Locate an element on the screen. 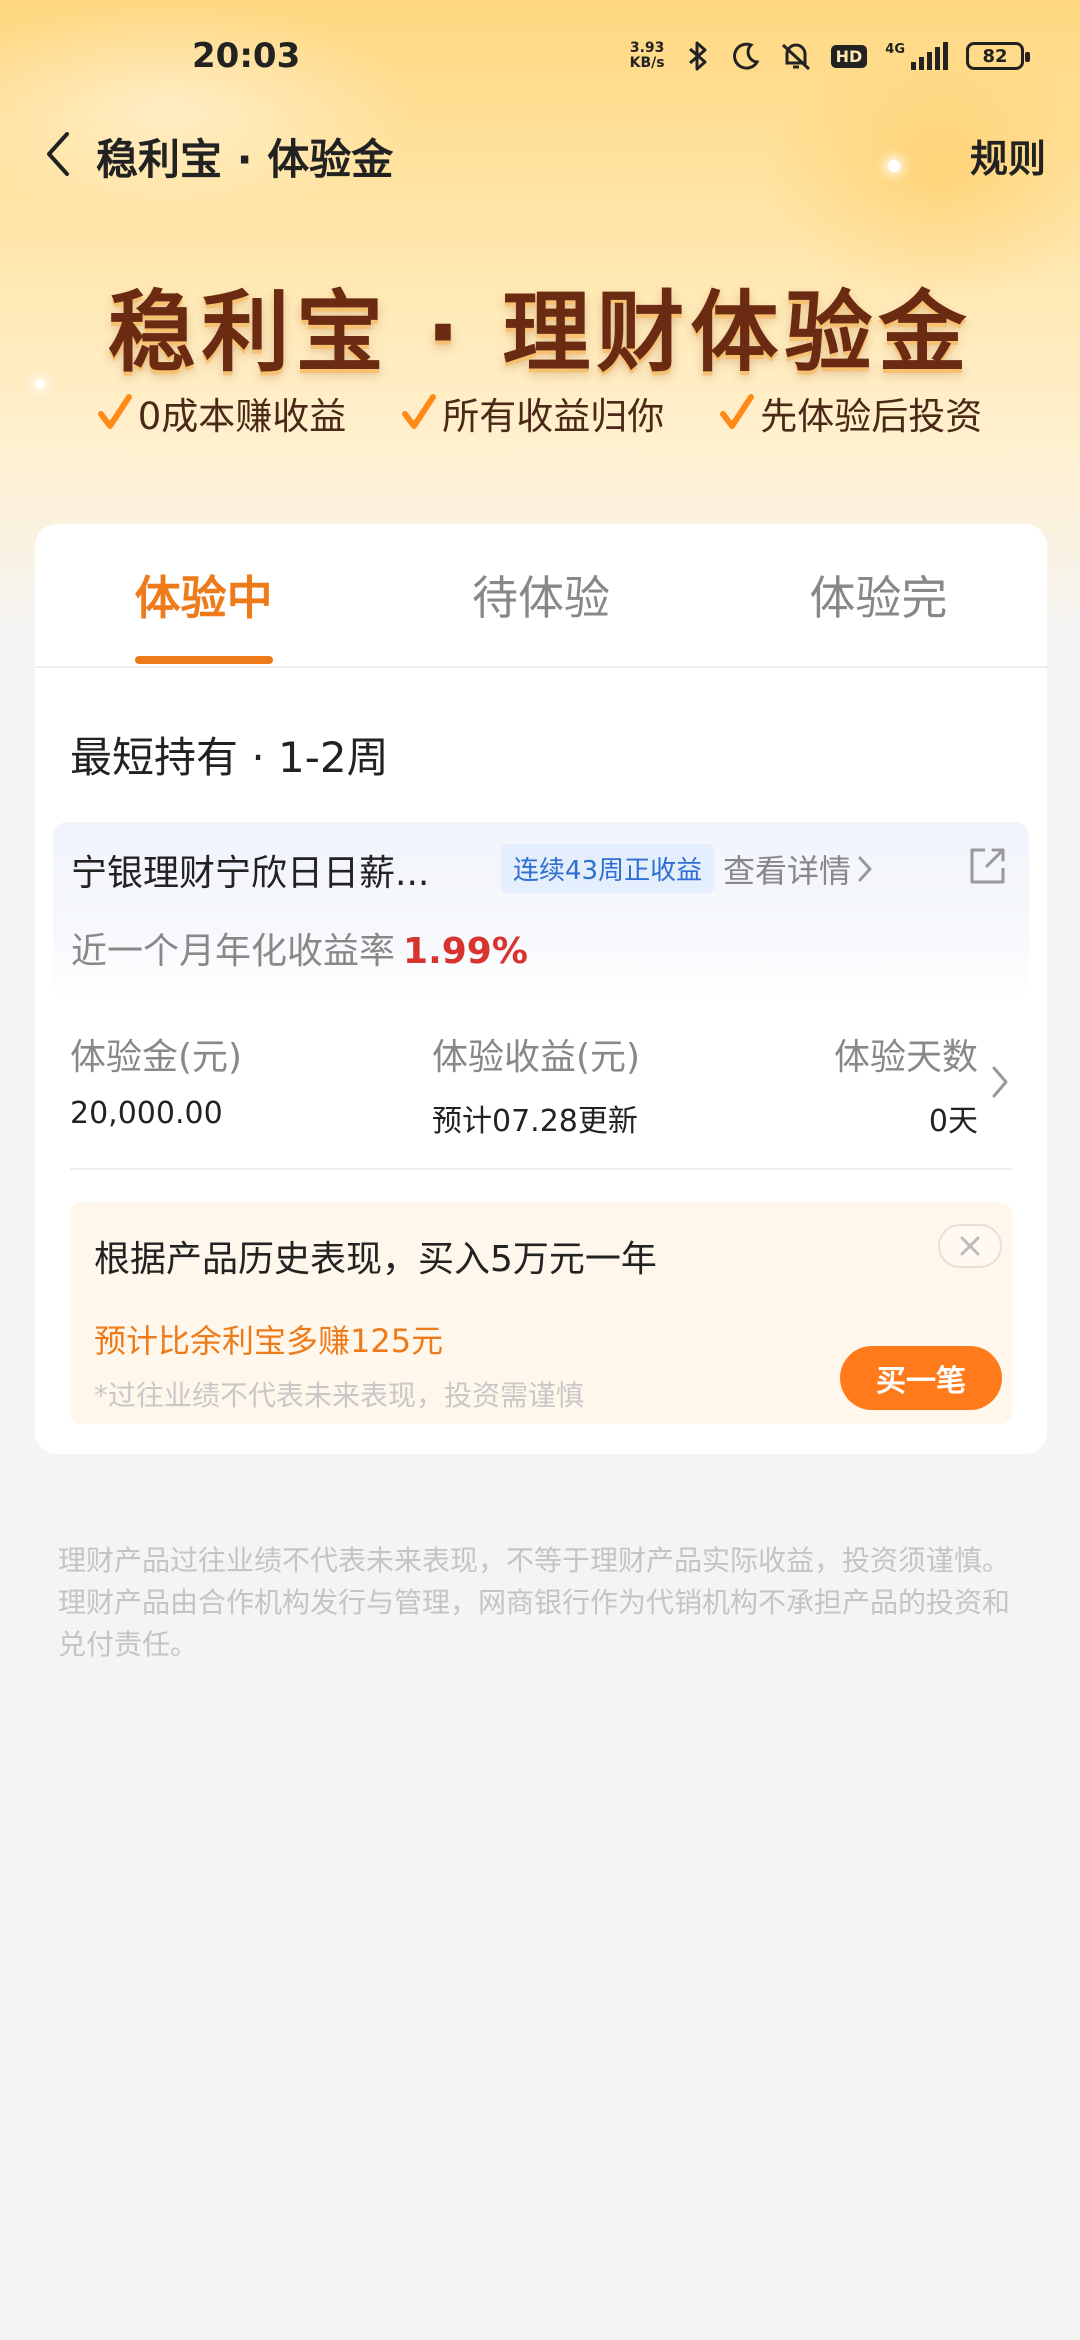 The image size is (1080, 2340). yield-label: 近一个月年化收益率 is located at coordinates (233, 951).